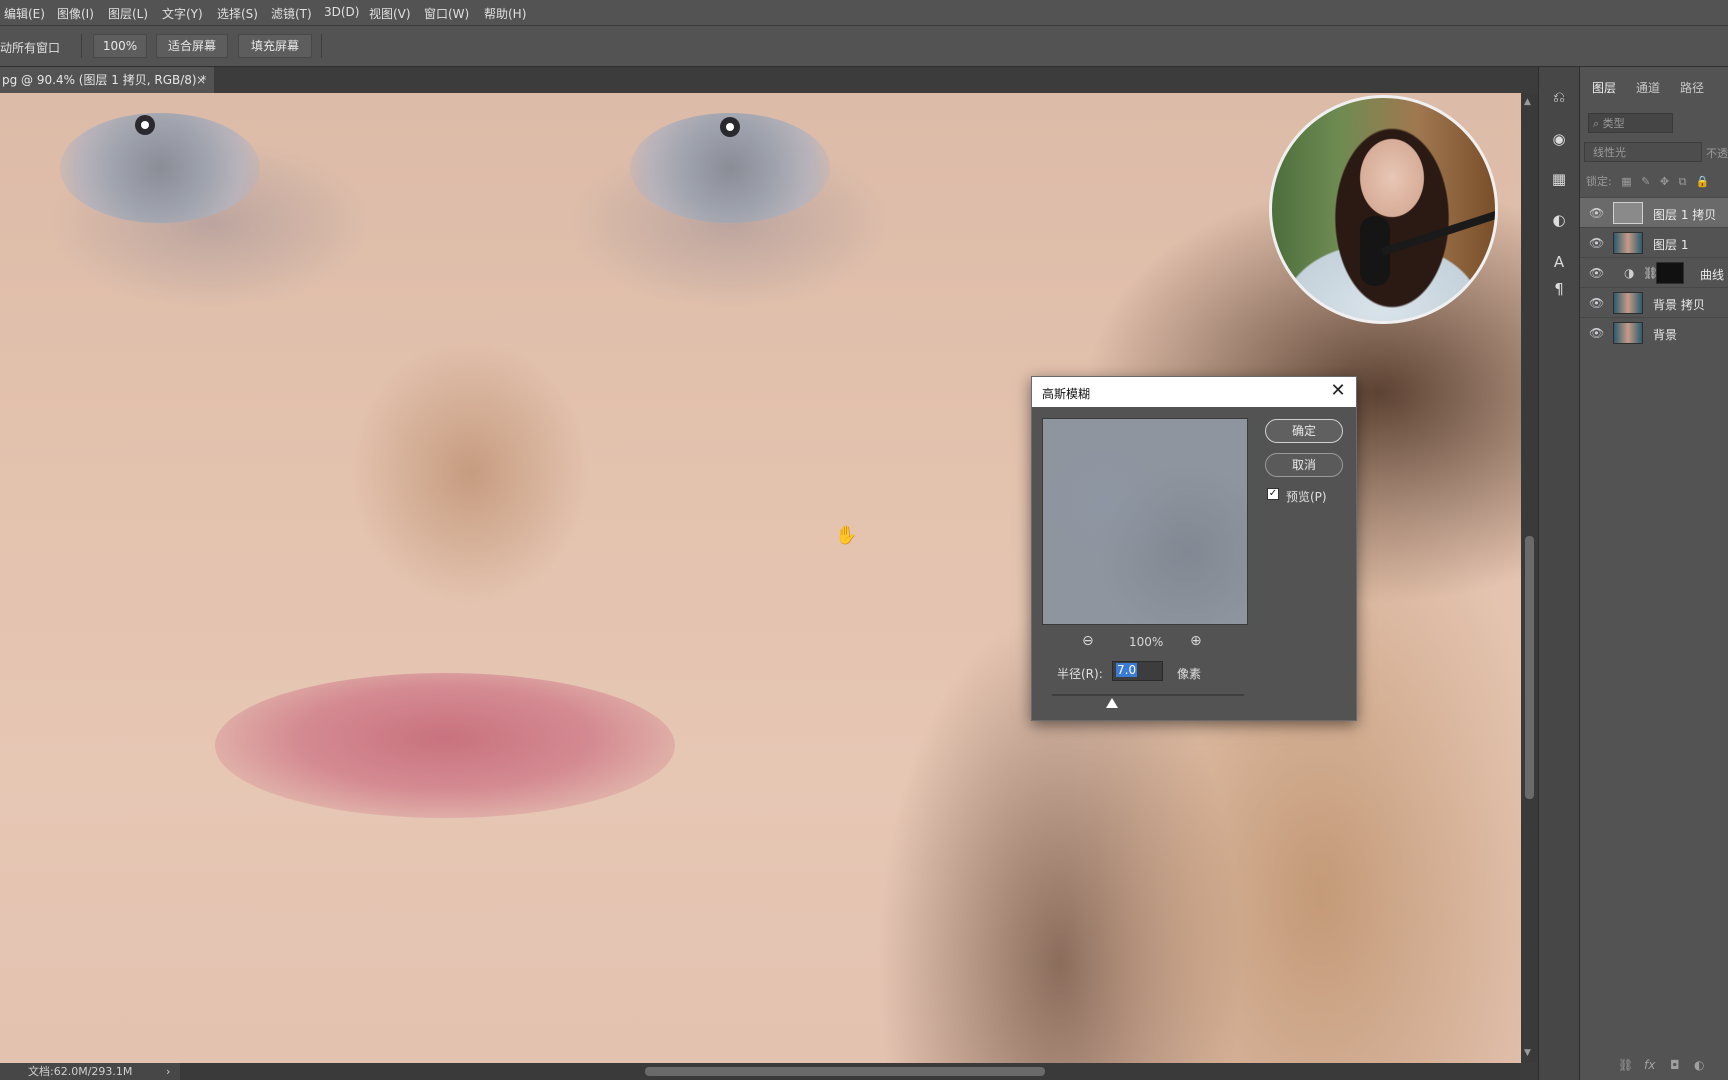  I want to click on paragraph-icon: ¶, so click(1559, 289).